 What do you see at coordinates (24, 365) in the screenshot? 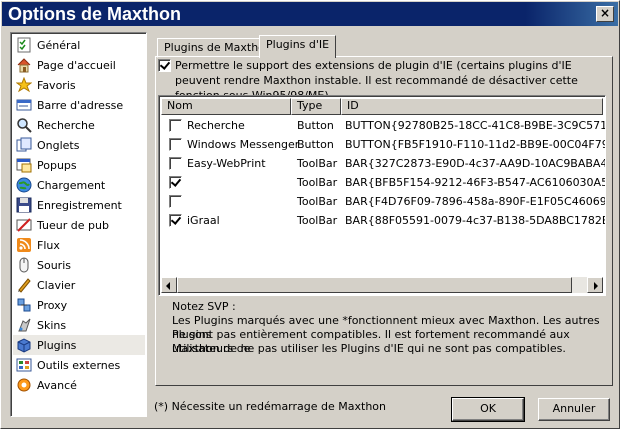
I see `tools-icon` at bounding box center [24, 365].